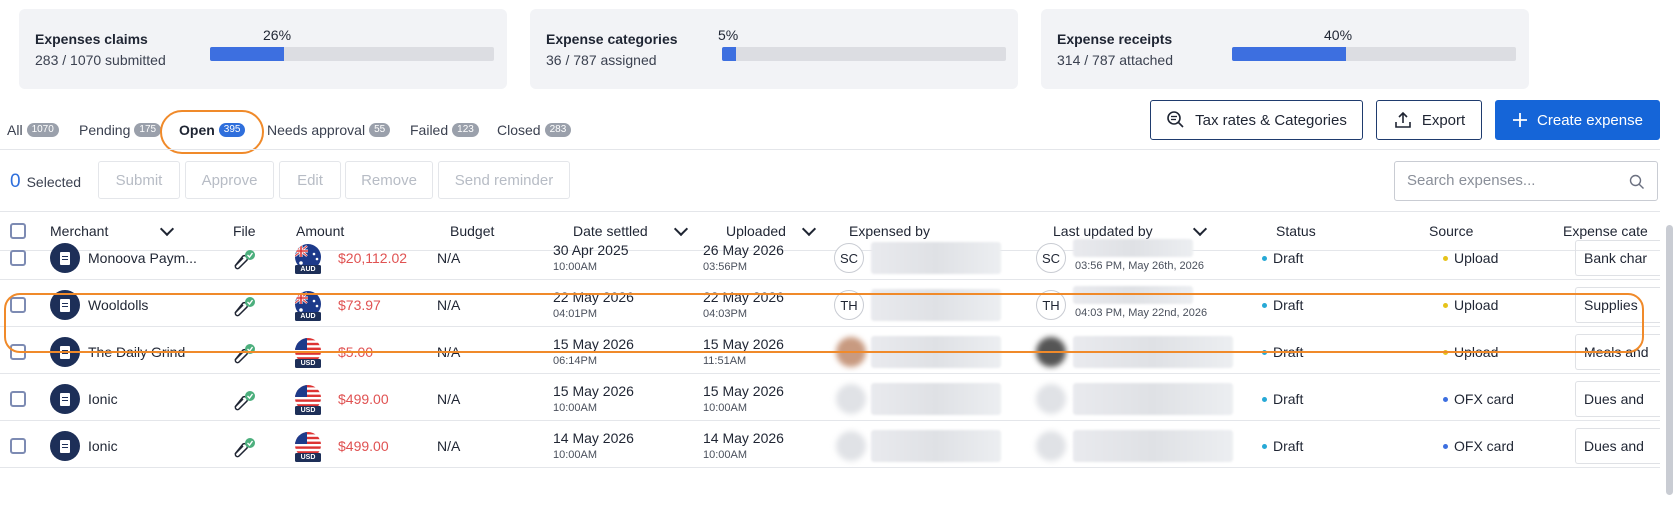  I want to click on source-text: Upload, so click(1476, 258).